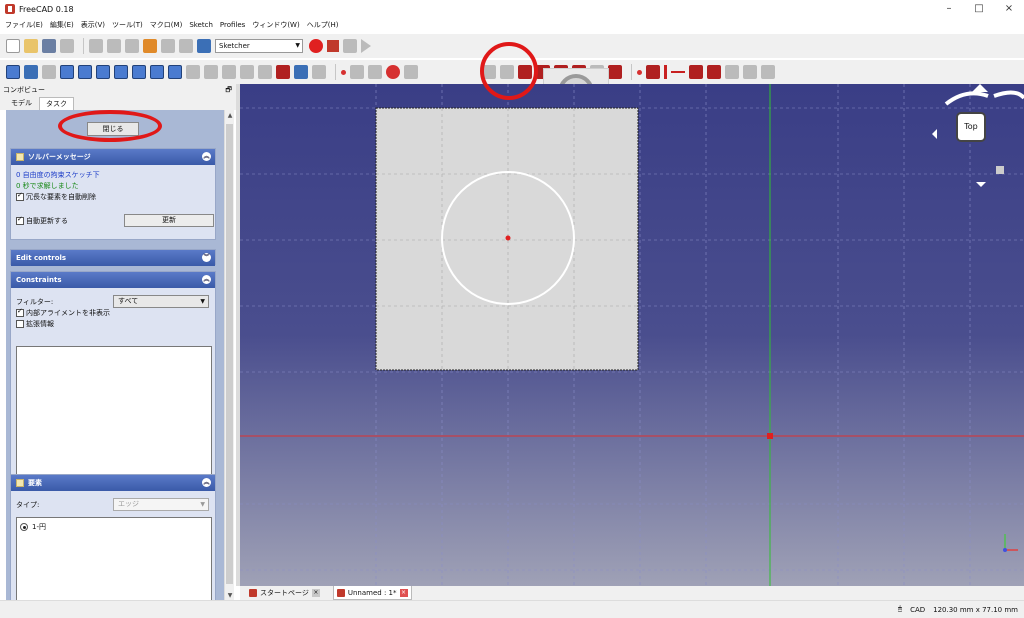  I want to click on macro-edit-icon, so click(350, 46).